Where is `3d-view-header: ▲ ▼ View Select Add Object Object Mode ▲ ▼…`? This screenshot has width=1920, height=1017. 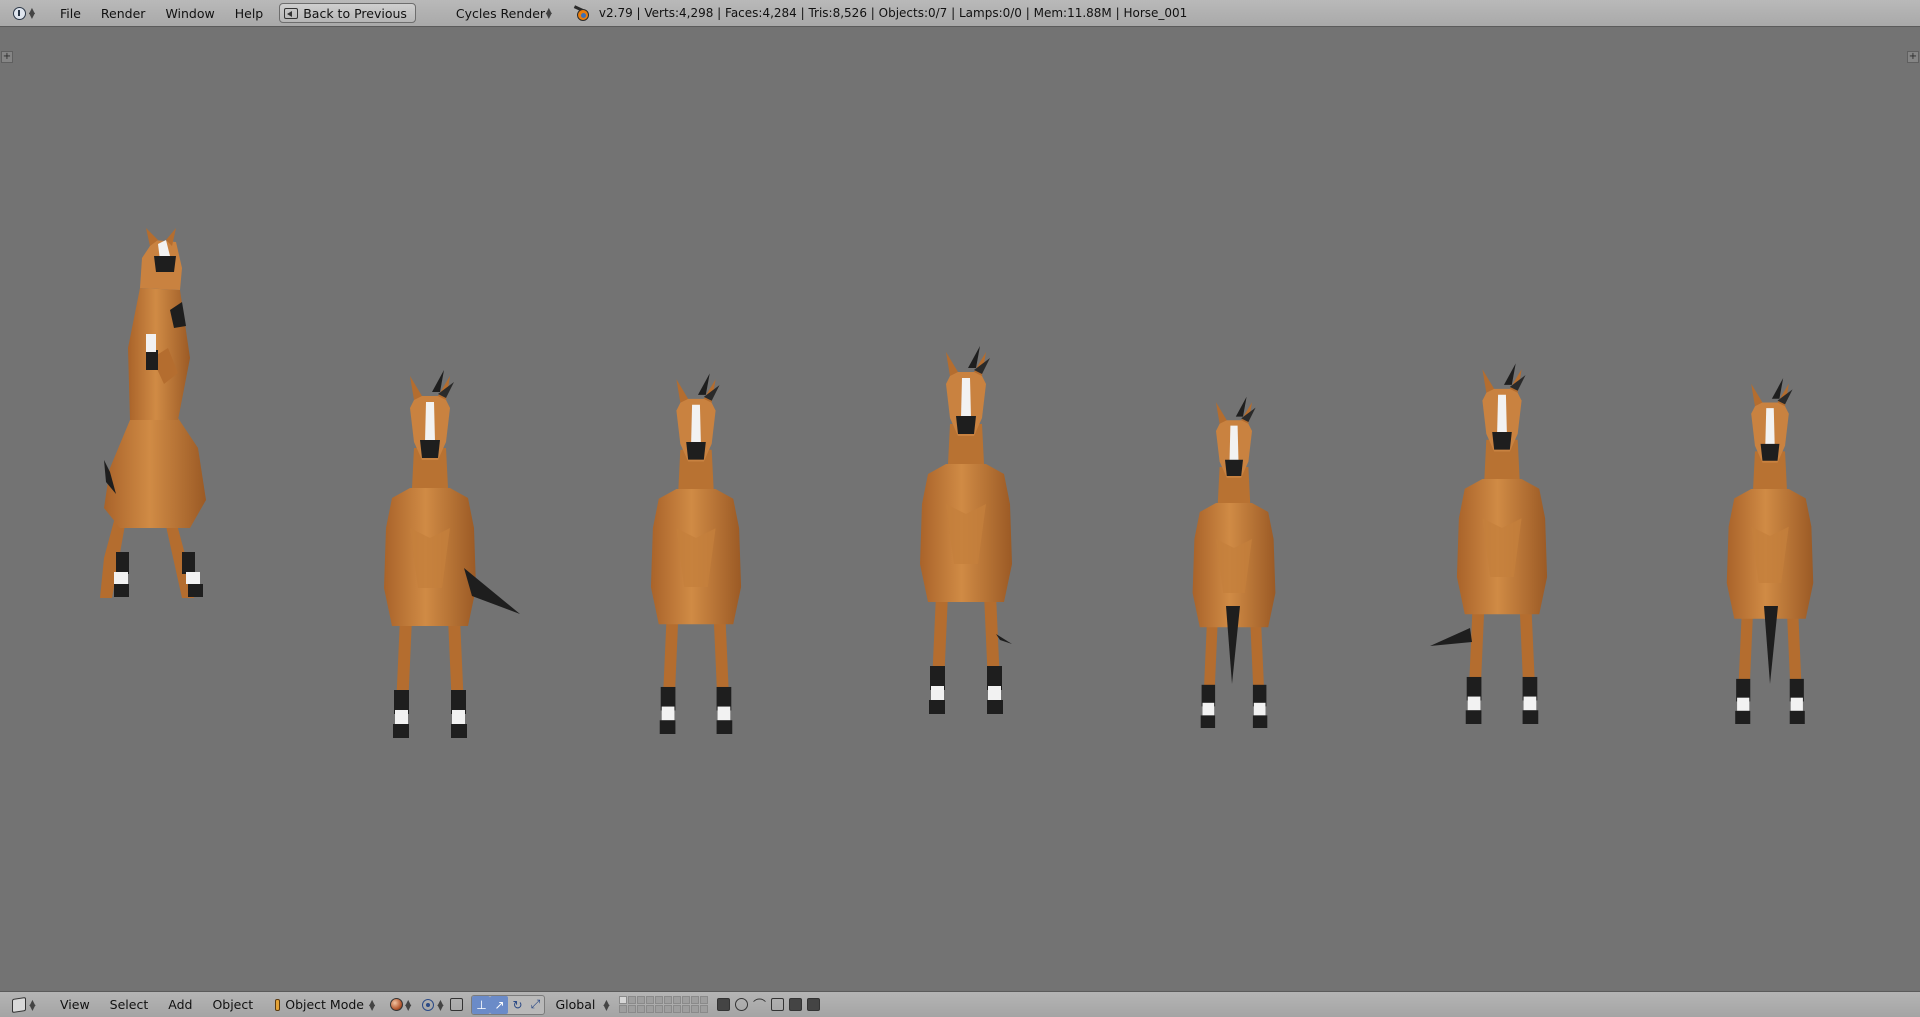 3d-view-header: ▲ ▼ View Select Add Object Object Mode ▲ ▼… is located at coordinates (960, 1004).